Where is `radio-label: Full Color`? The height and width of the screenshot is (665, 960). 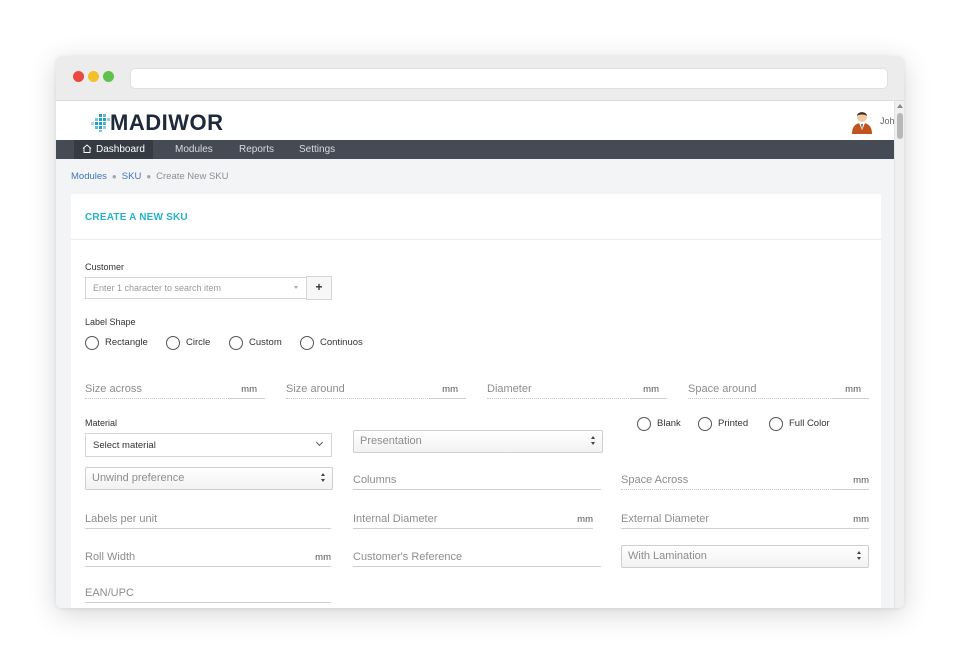 radio-label: Full Color is located at coordinates (809, 424).